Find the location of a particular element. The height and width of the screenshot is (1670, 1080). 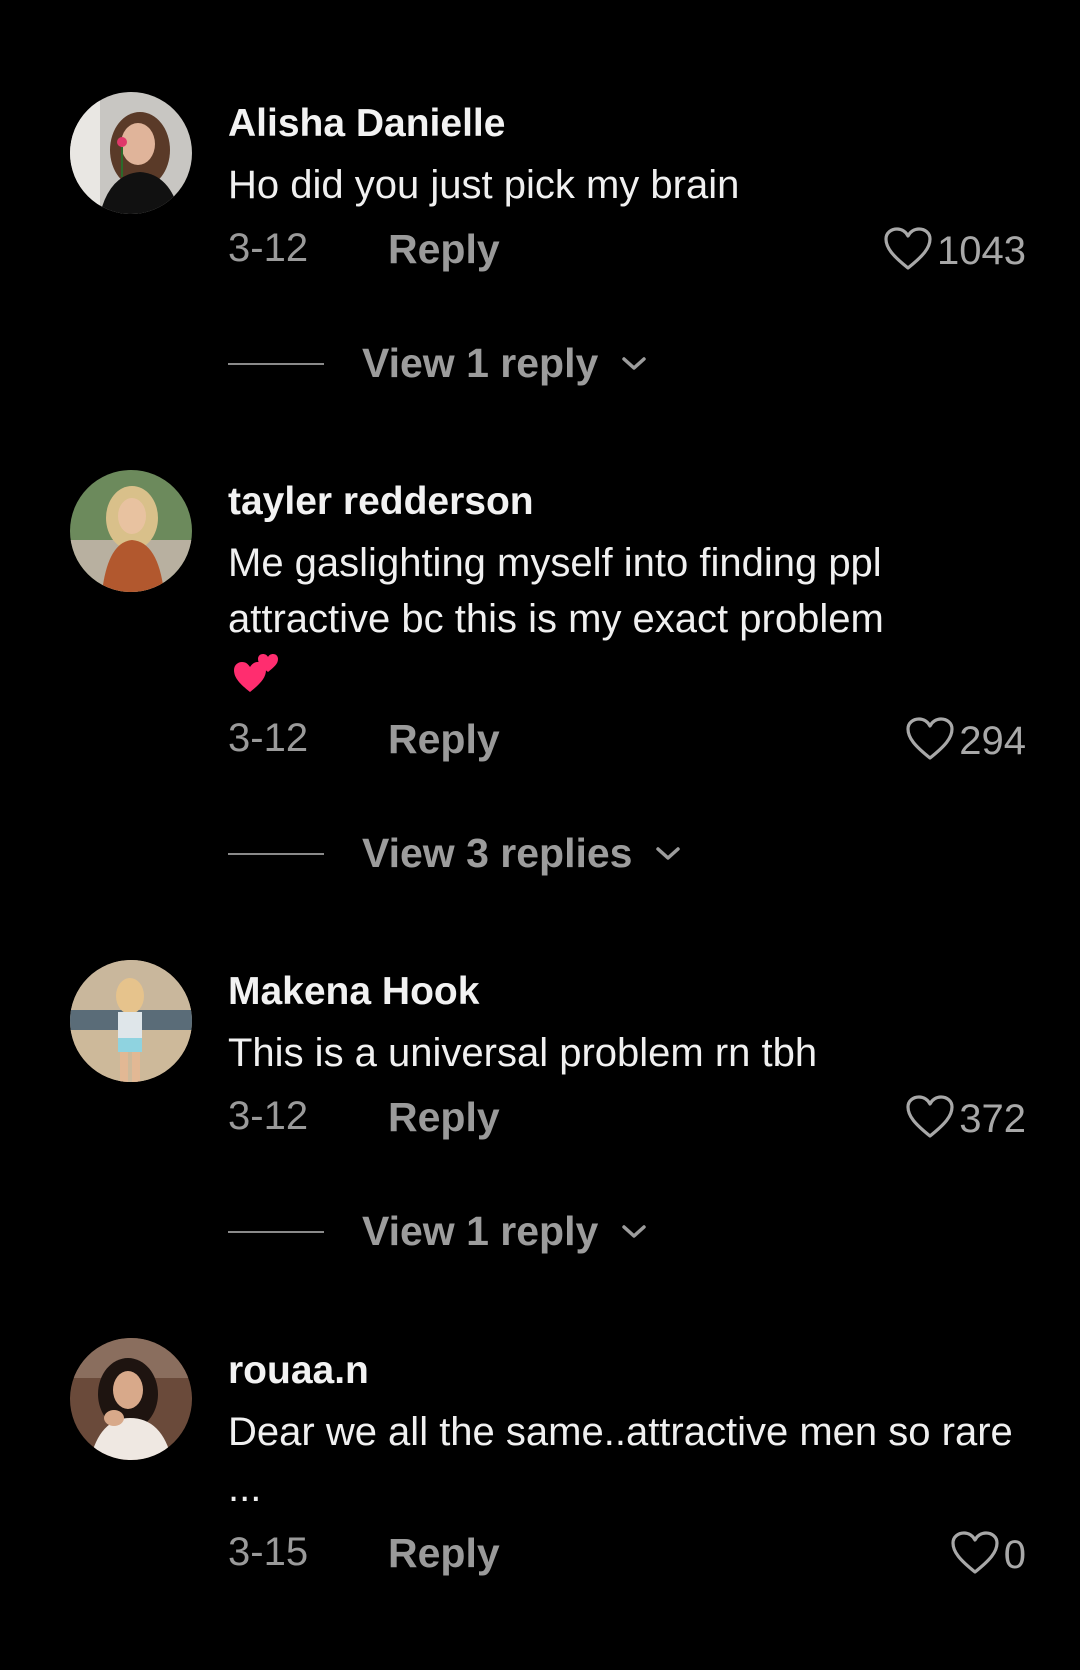

like-button: 294 is located at coordinates (965, 741).